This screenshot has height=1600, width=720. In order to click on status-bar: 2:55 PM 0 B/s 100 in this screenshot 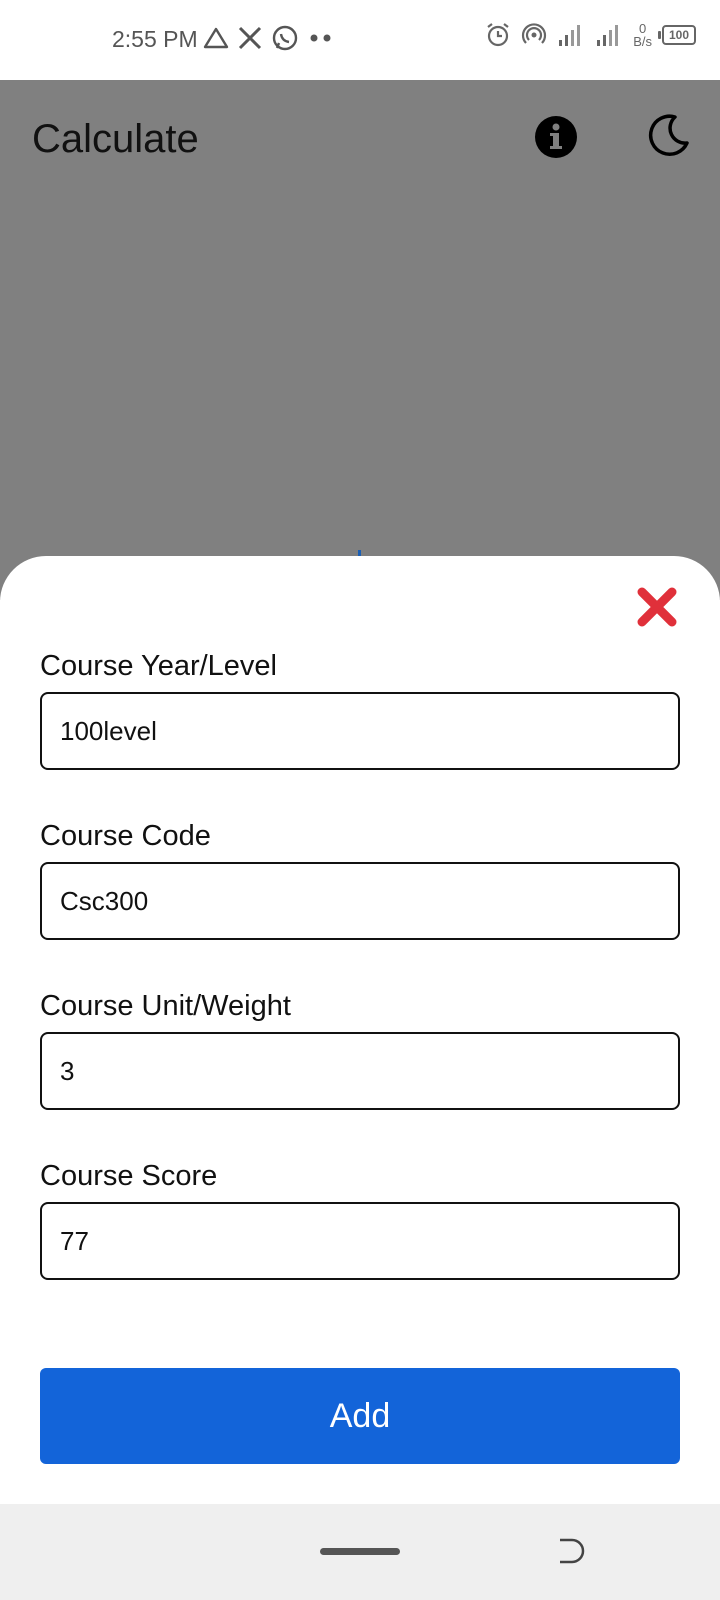, I will do `click(360, 40)`.